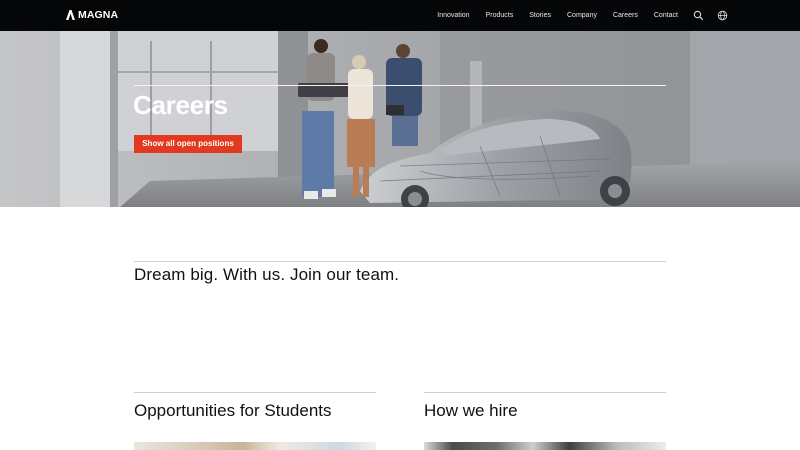 The width and height of the screenshot is (800, 450). I want to click on hero-divider, so click(400, 85).